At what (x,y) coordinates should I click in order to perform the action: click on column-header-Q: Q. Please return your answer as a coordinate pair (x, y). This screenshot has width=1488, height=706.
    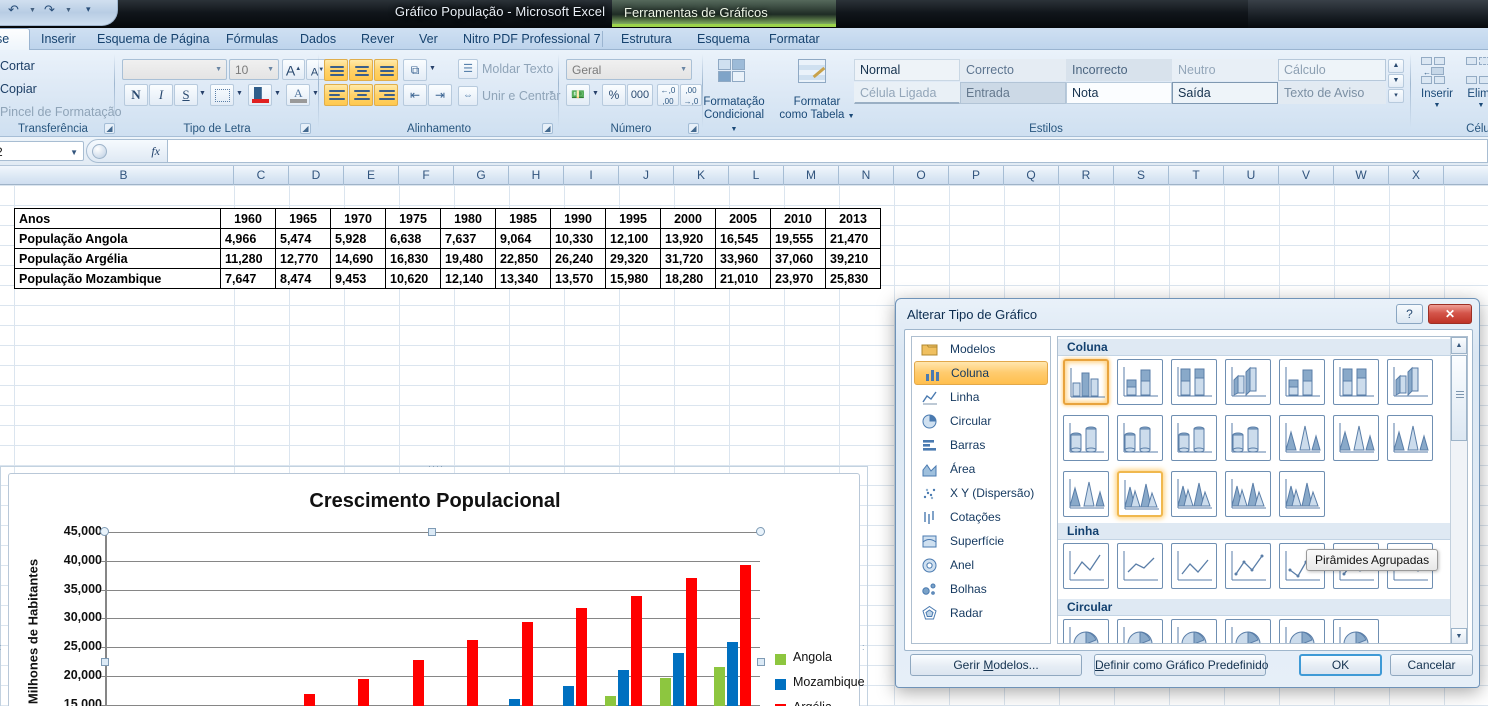
    Looking at the image, I should click on (1031, 175).